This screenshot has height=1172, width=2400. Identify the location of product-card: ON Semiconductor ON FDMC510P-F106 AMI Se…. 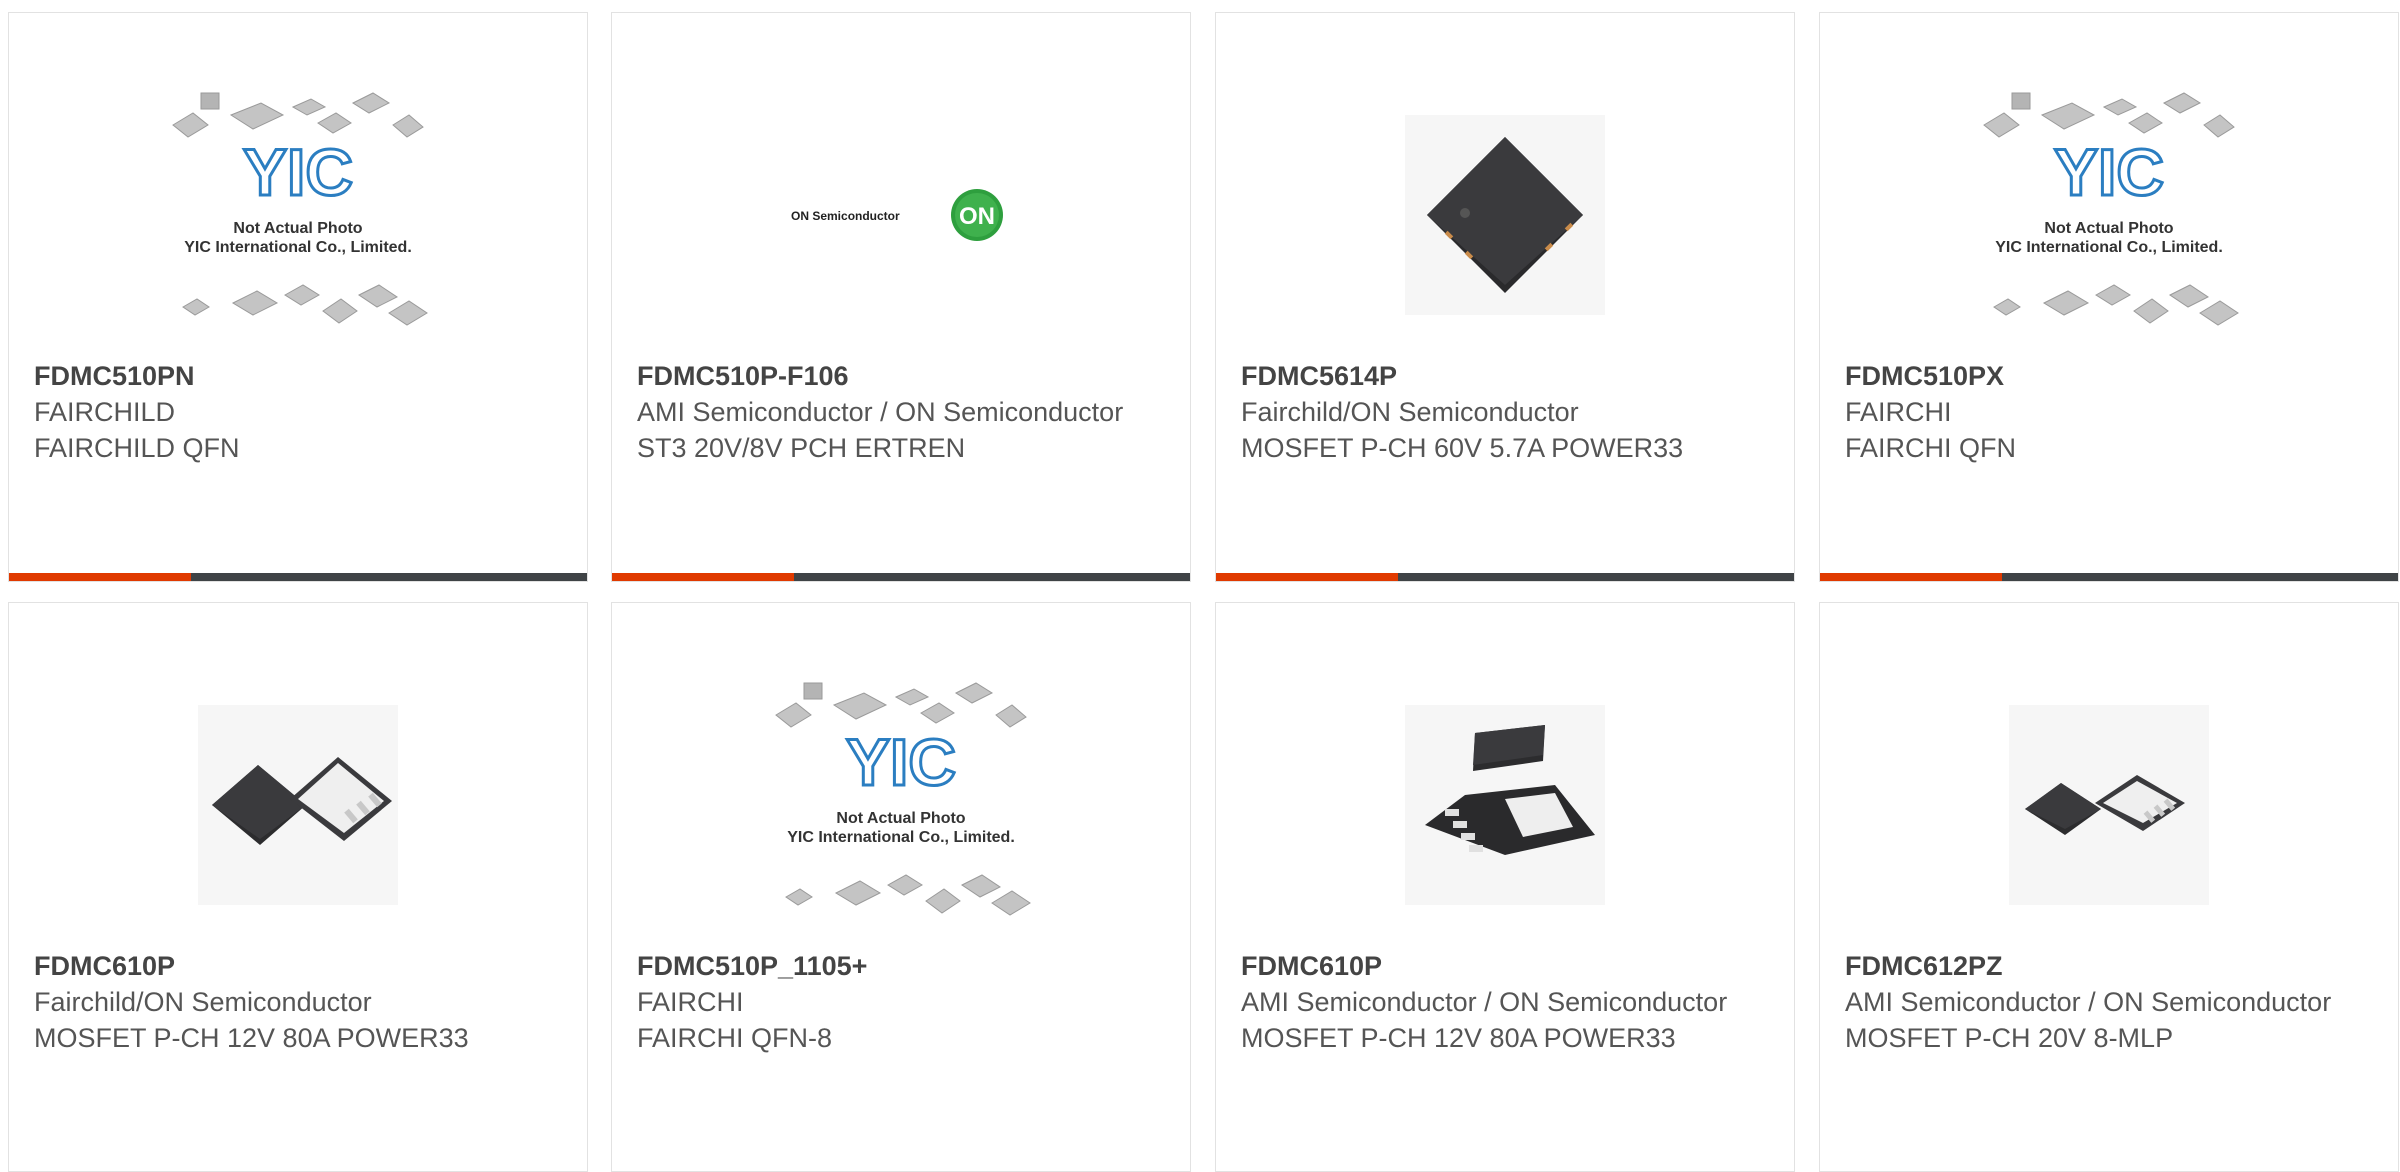
(901, 297).